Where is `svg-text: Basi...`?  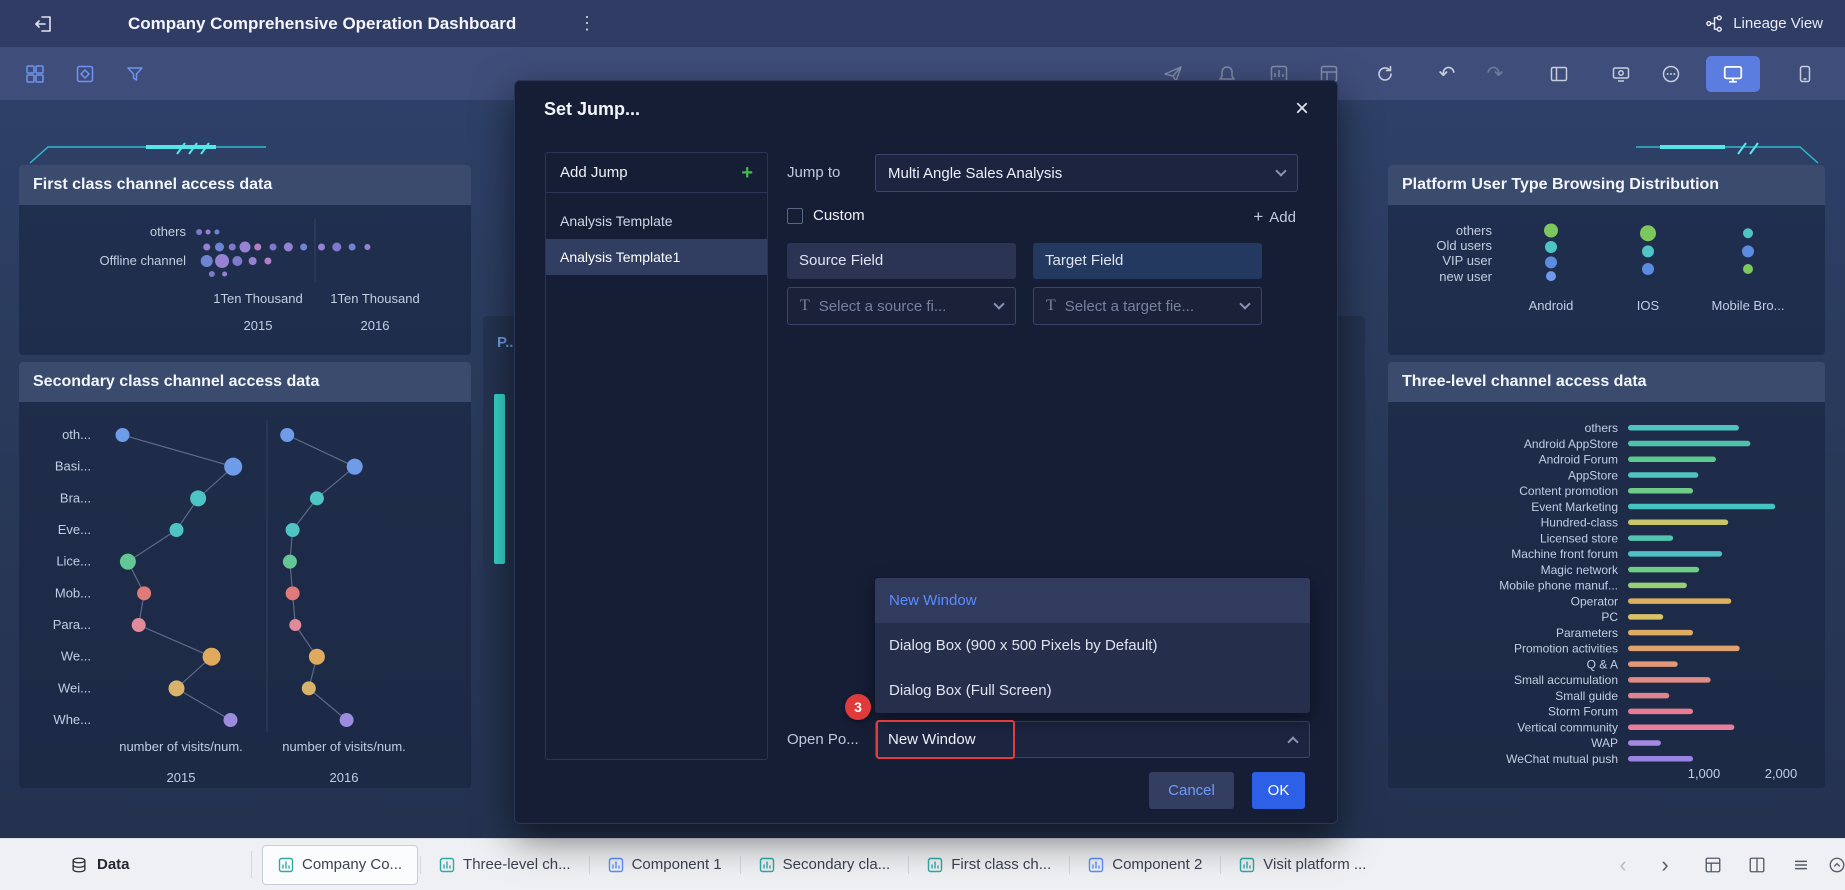
svg-text: Basi... is located at coordinates (73, 466).